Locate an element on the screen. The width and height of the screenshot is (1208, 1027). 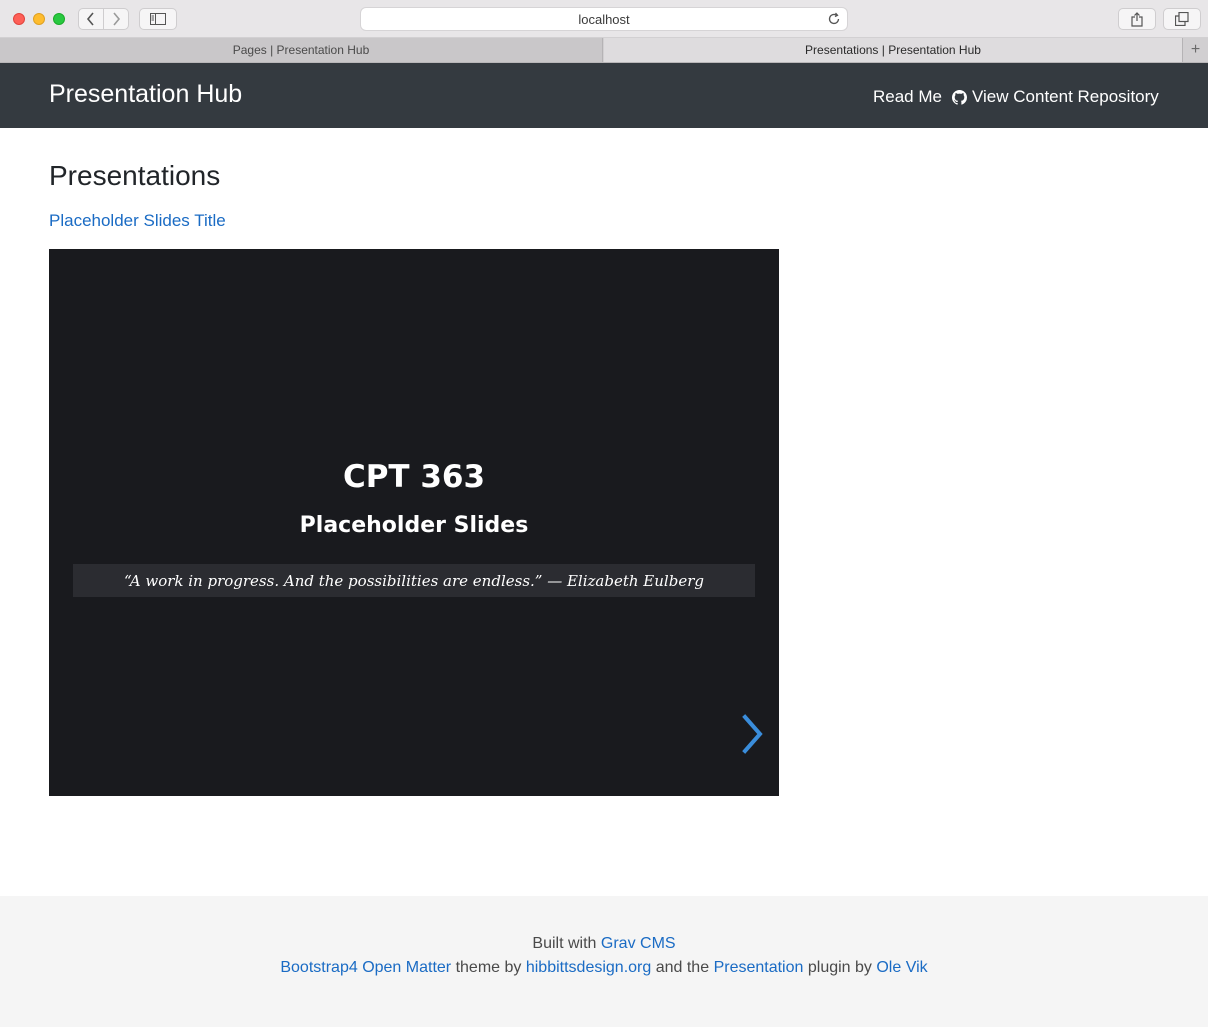
browser-toolbar: localhost is located at coordinates (604, 19).